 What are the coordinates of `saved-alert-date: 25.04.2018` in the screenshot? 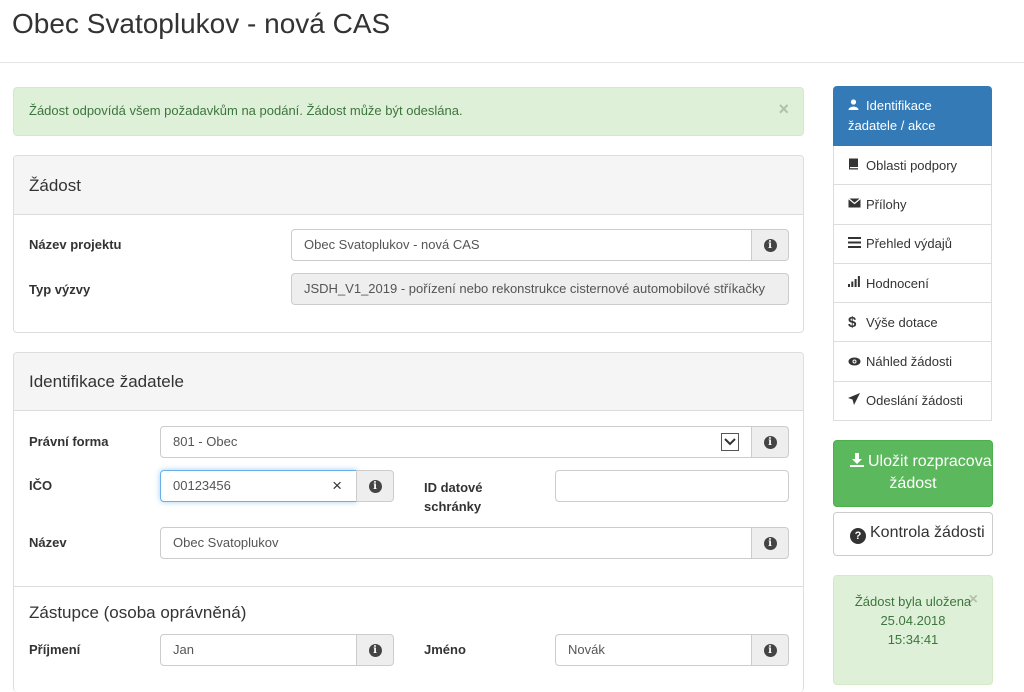 It's located at (913, 620).